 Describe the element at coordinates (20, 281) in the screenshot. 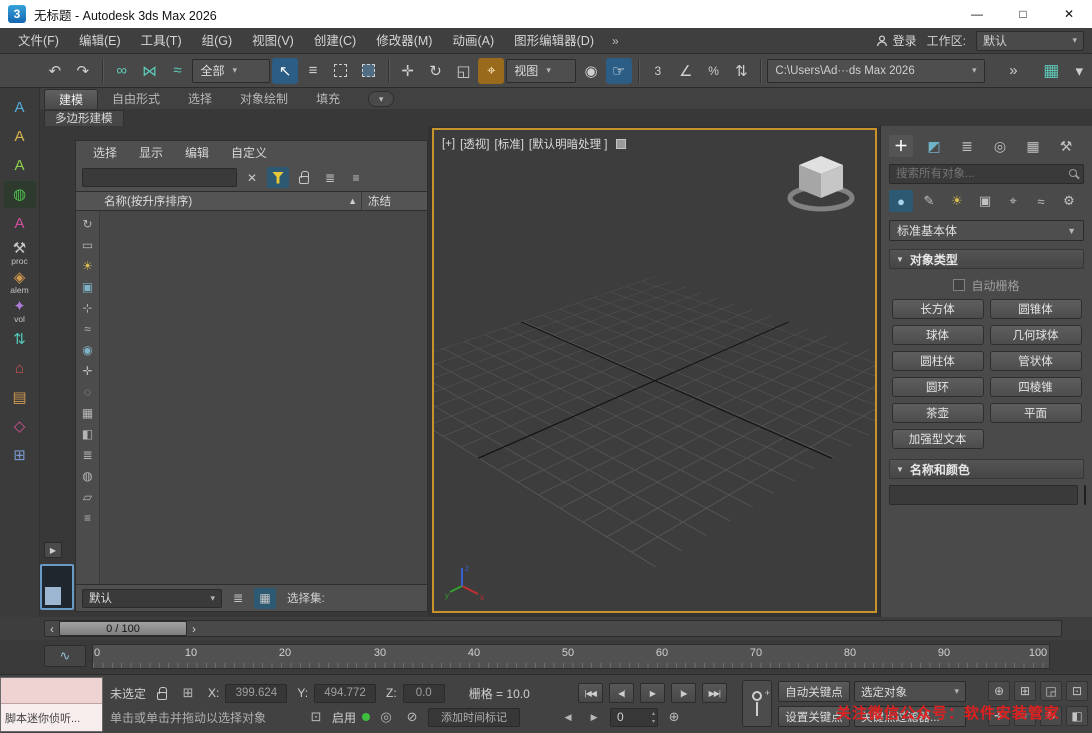

I see `left-toolbar-button: ◈ alem` at that location.